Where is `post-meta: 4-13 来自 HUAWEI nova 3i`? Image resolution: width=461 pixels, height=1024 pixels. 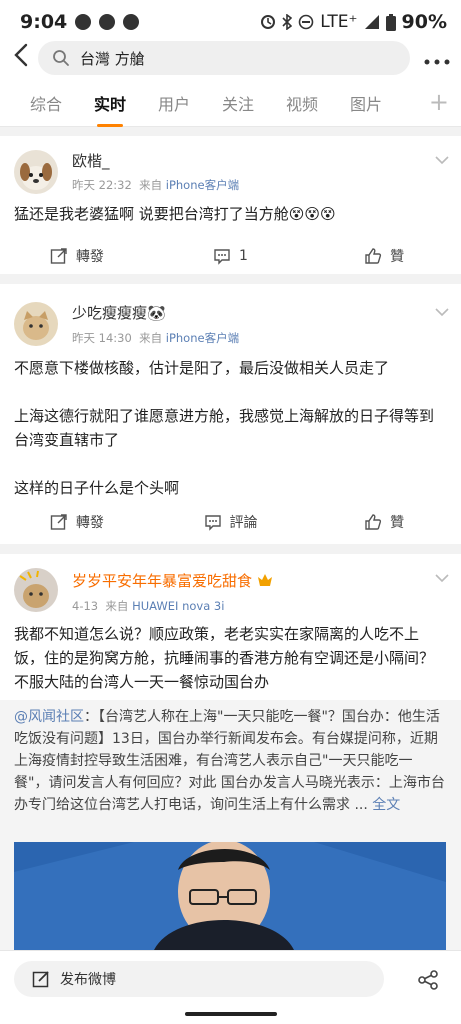
post-meta: 4-13 来自 HUAWEI nova 3i is located at coordinates (148, 606).